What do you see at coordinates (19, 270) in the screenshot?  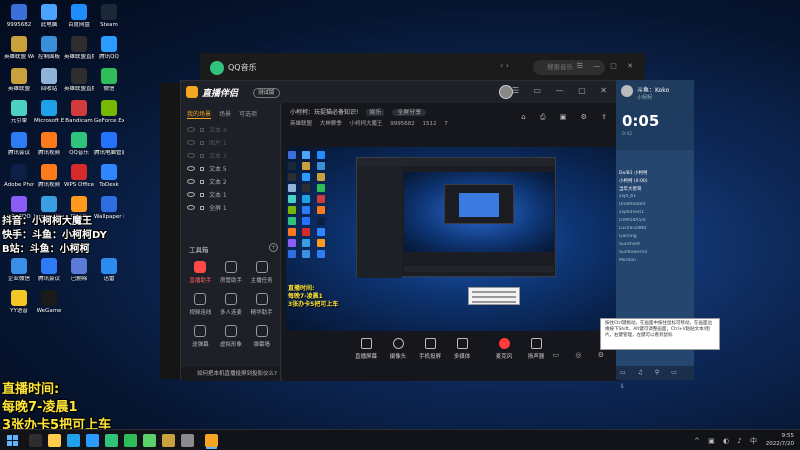 I see `desktop-icon: 企业微信` at bounding box center [19, 270].